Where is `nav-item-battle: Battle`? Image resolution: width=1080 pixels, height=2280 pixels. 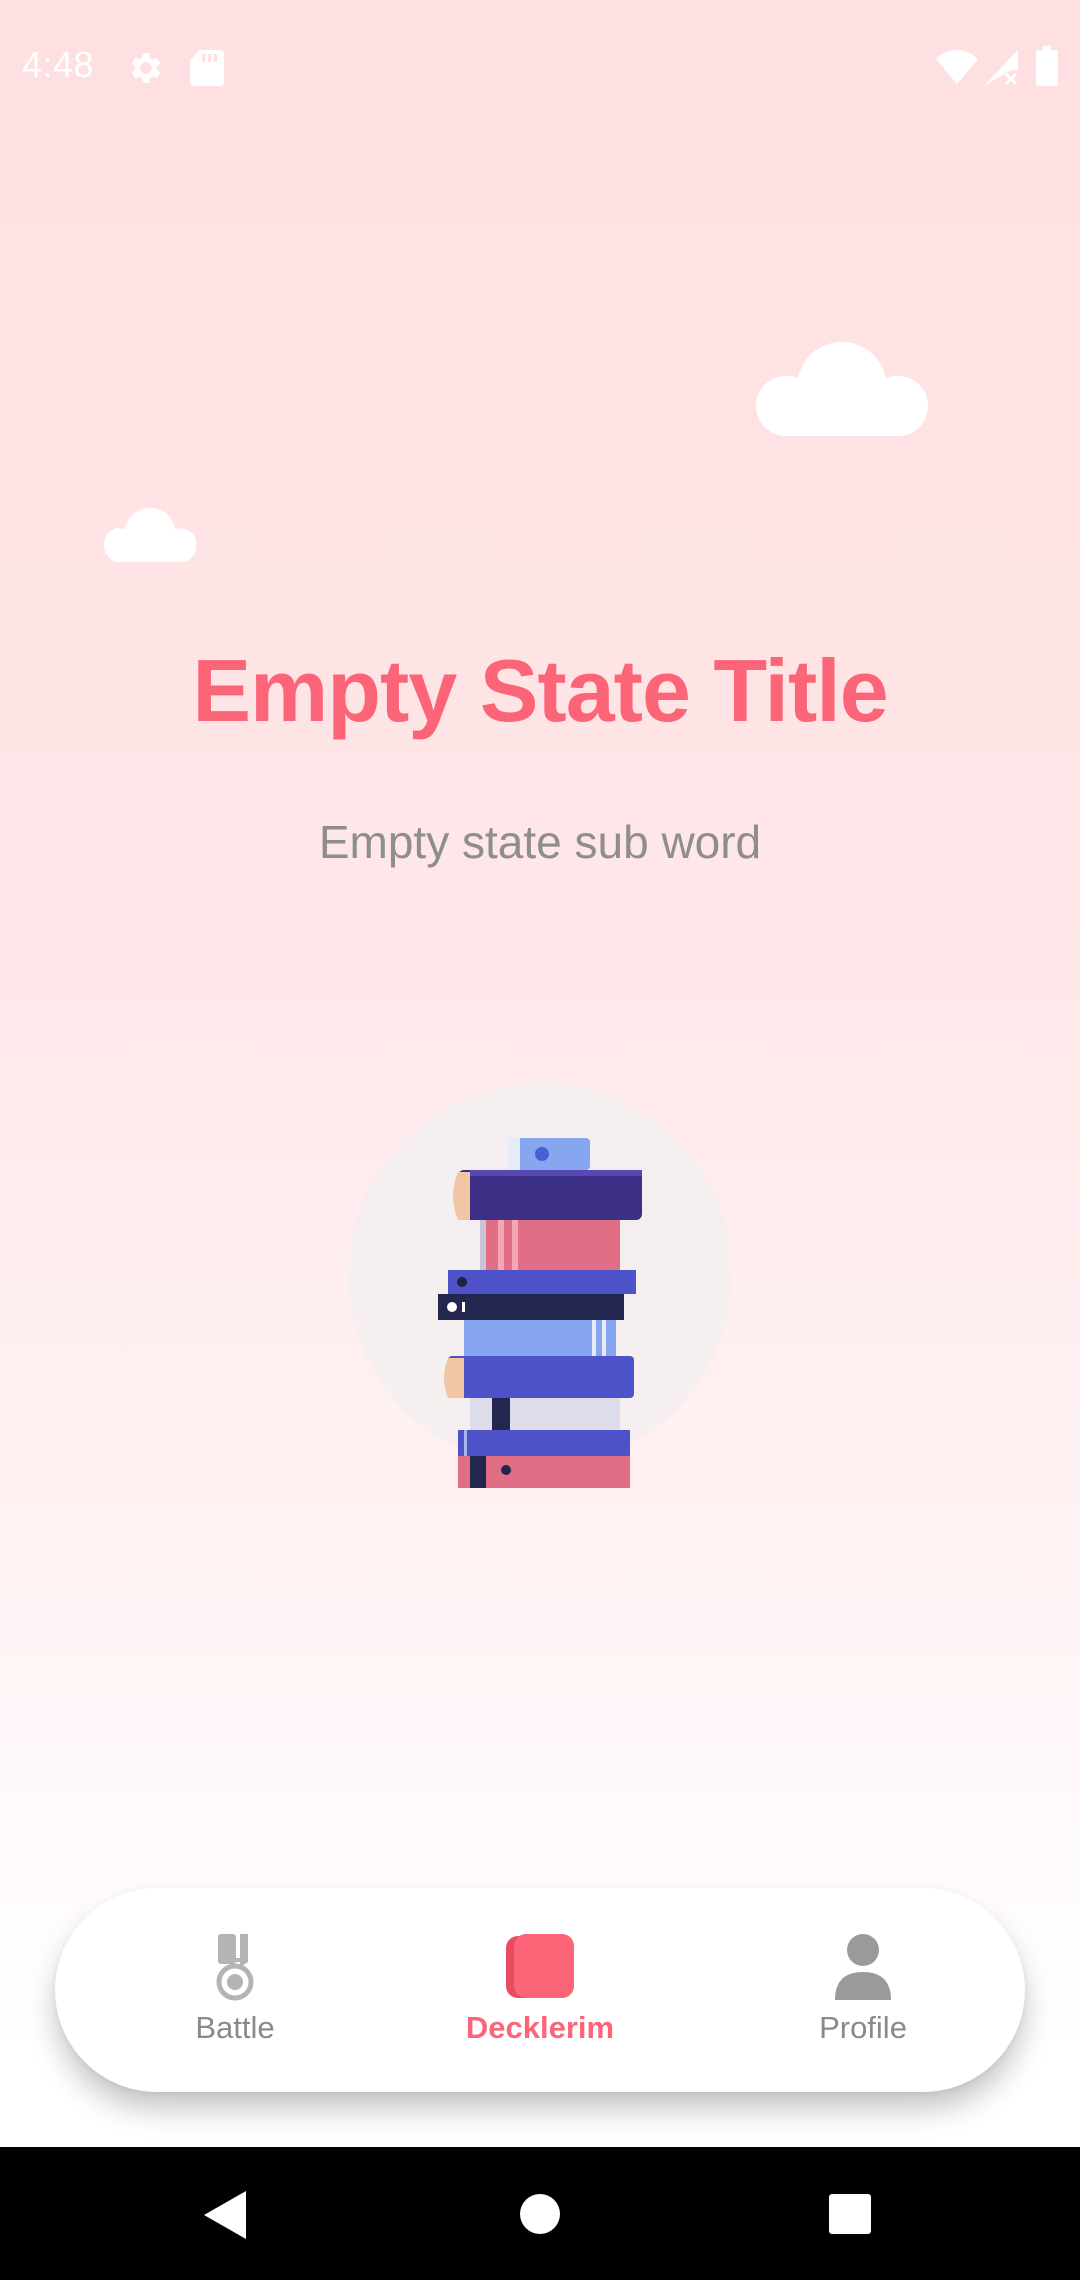
nav-item-battle: Battle is located at coordinates (235, 1990).